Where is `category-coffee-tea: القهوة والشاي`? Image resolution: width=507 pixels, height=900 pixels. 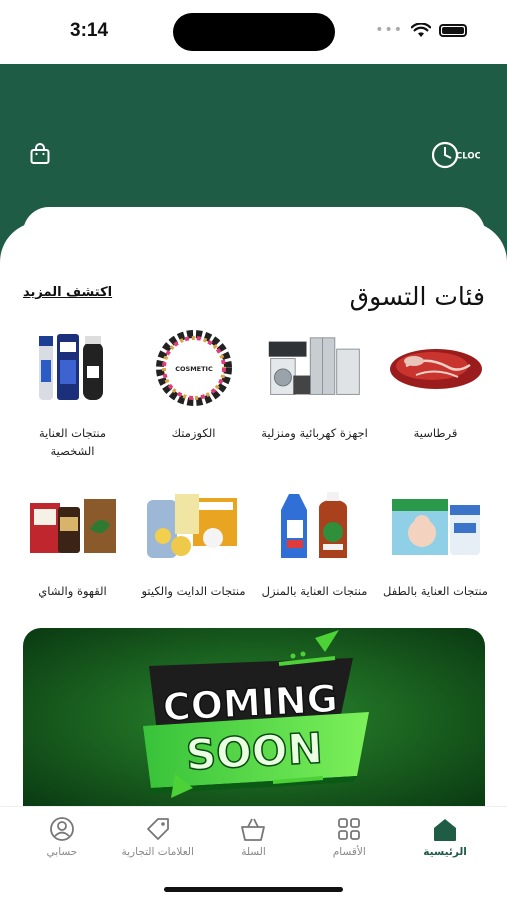
category-coffee-tea: القهوة والشاي is located at coordinates (72, 567).